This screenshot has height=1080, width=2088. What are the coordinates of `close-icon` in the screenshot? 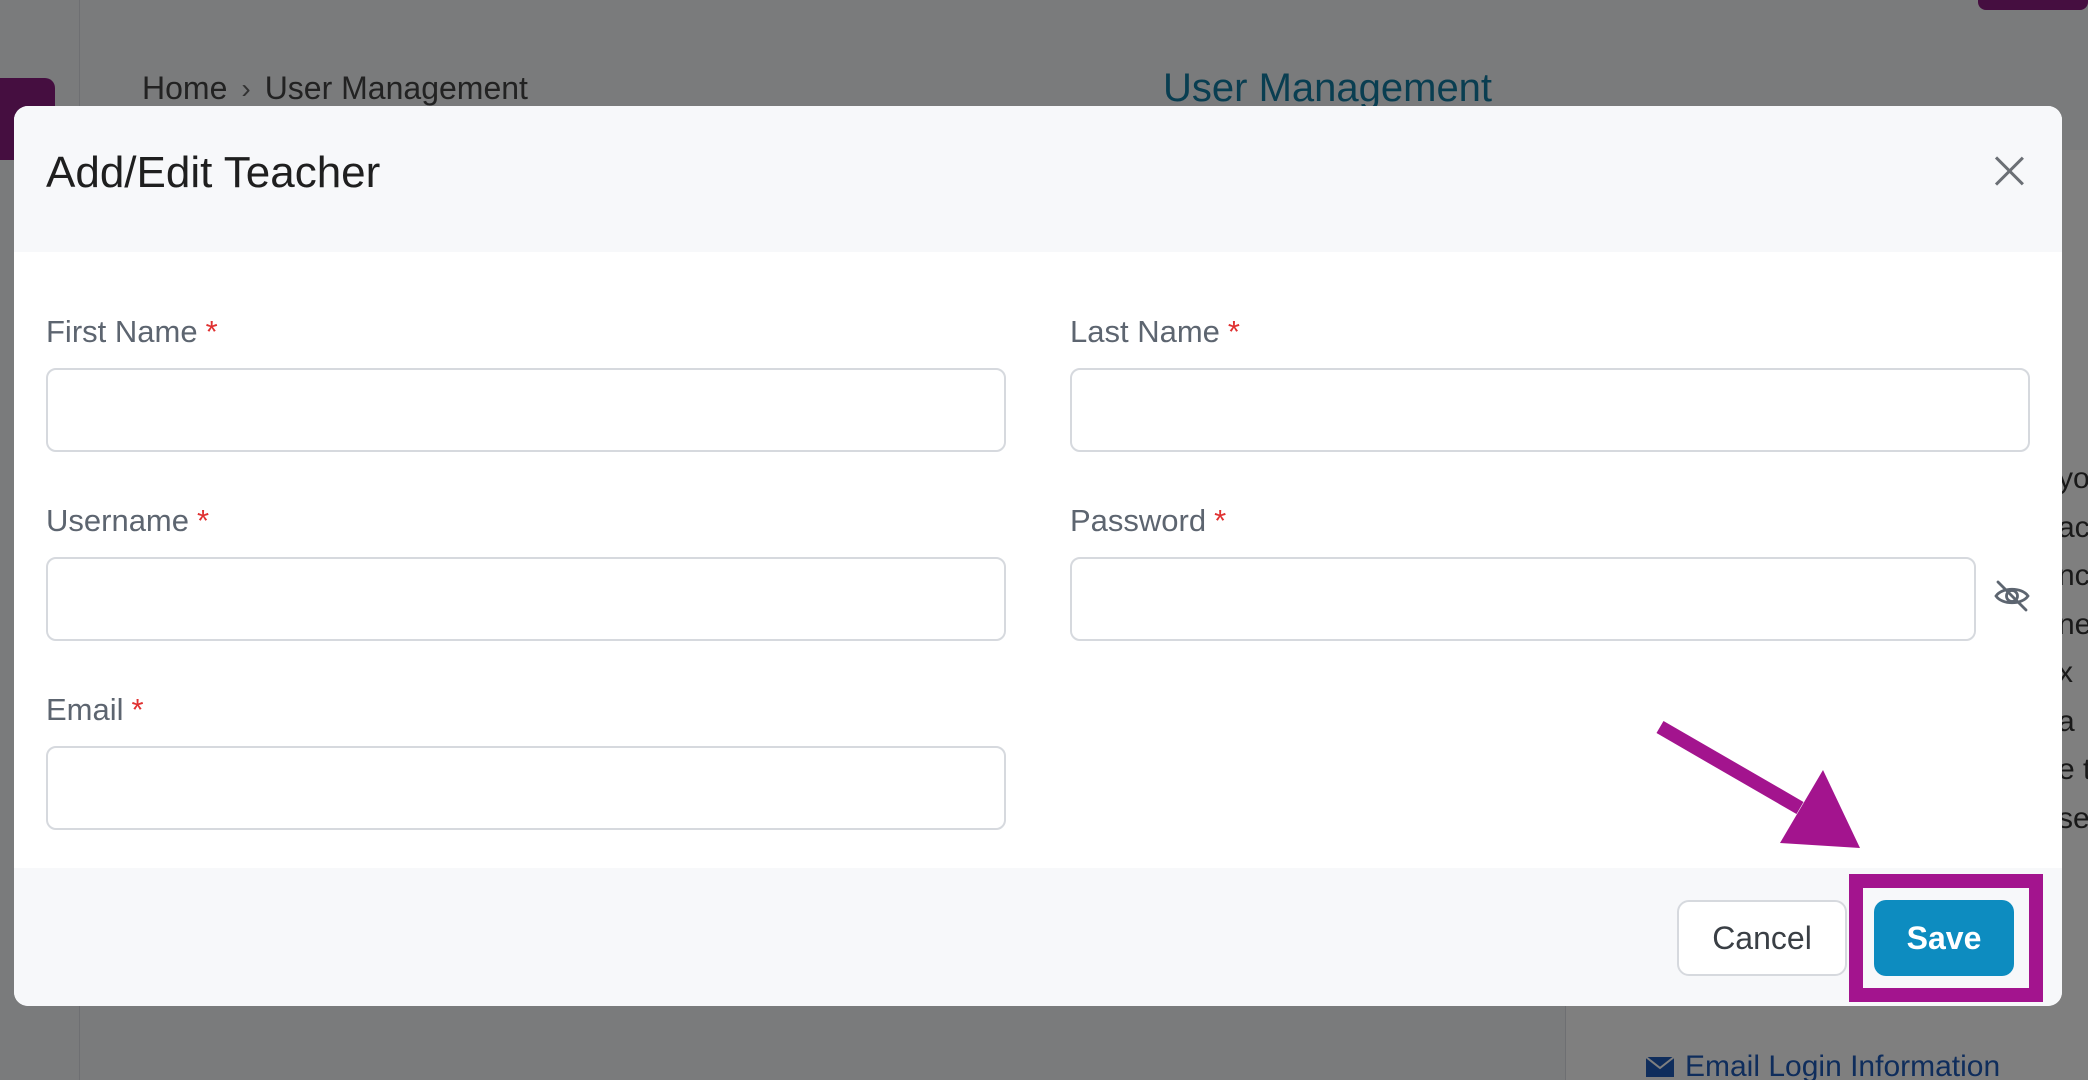 It's located at (2009, 171).